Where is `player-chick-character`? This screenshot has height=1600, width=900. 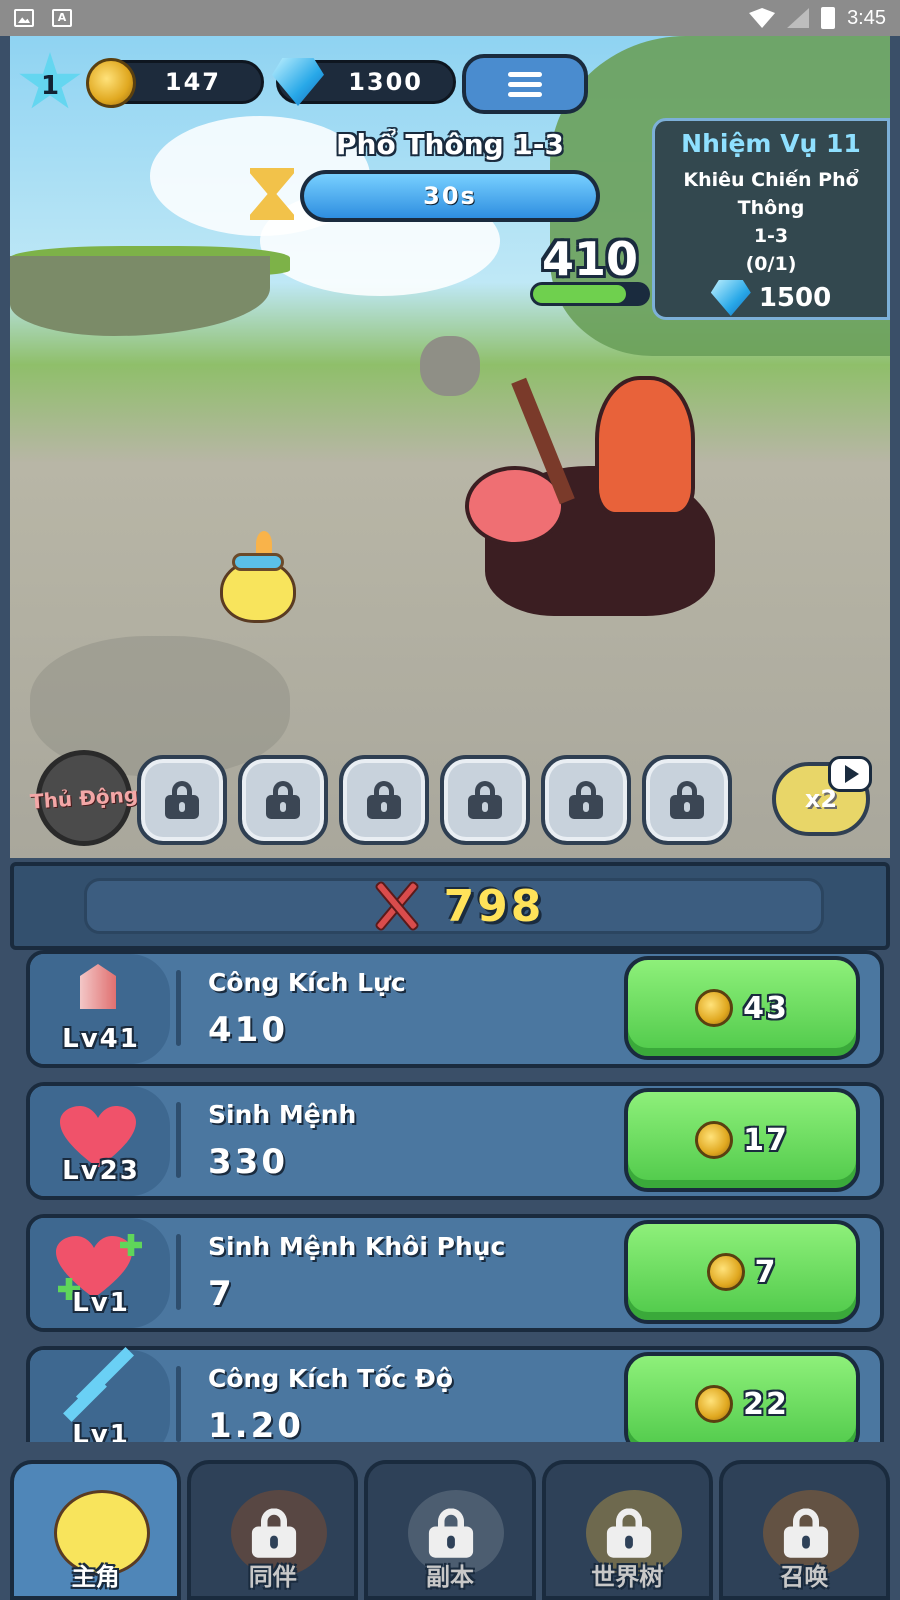 player-chick-character is located at coordinates (256, 579).